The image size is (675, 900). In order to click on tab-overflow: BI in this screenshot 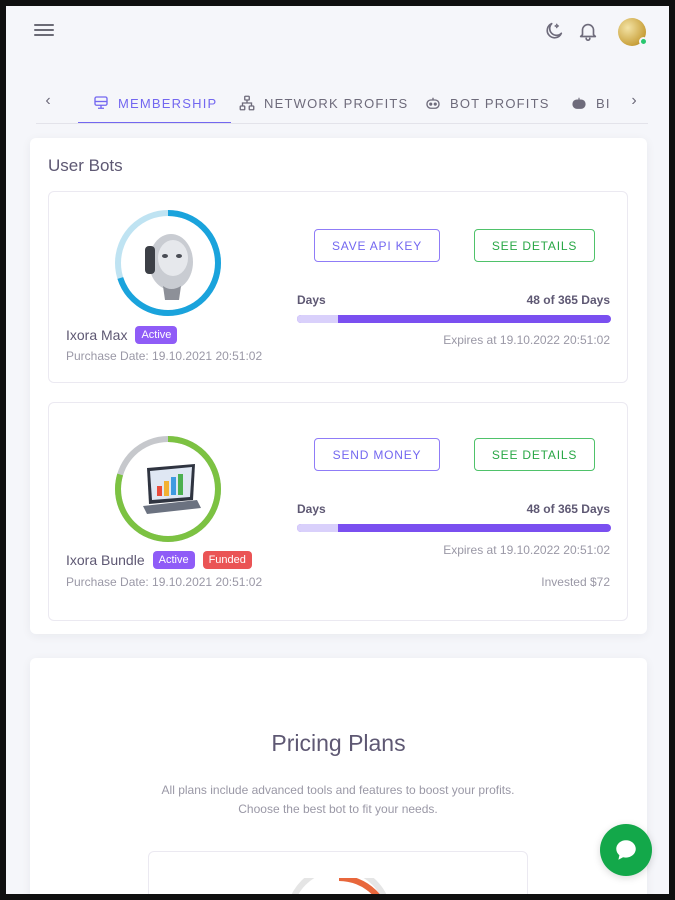, I will do `click(596, 103)`.